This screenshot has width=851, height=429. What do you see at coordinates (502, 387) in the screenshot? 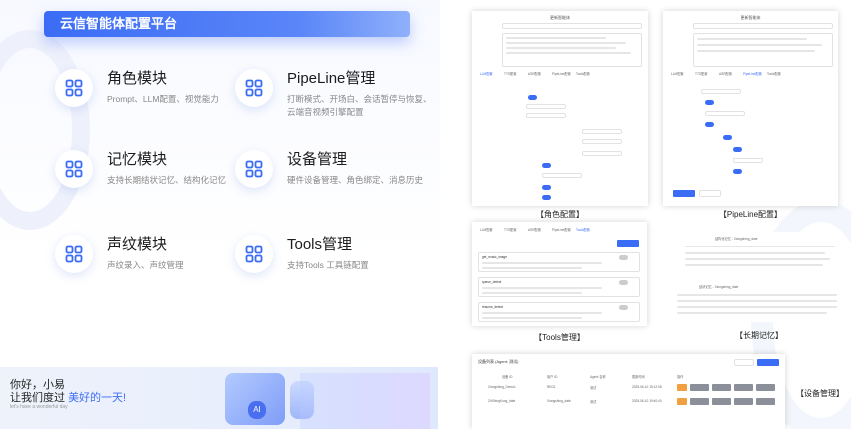
I see `device-cell: Xiongshing_Demo1` at bounding box center [502, 387].